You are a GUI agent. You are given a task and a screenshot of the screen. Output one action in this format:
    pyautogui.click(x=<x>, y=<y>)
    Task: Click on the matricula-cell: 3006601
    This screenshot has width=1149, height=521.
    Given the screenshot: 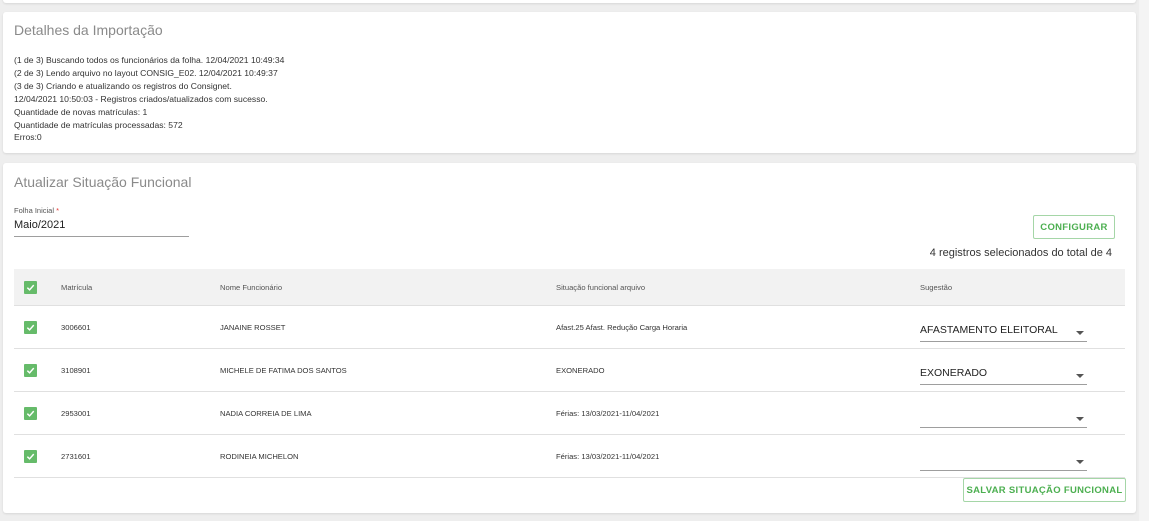 What is the action you would take?
    pyautogui.click(x=76, y=327)
    